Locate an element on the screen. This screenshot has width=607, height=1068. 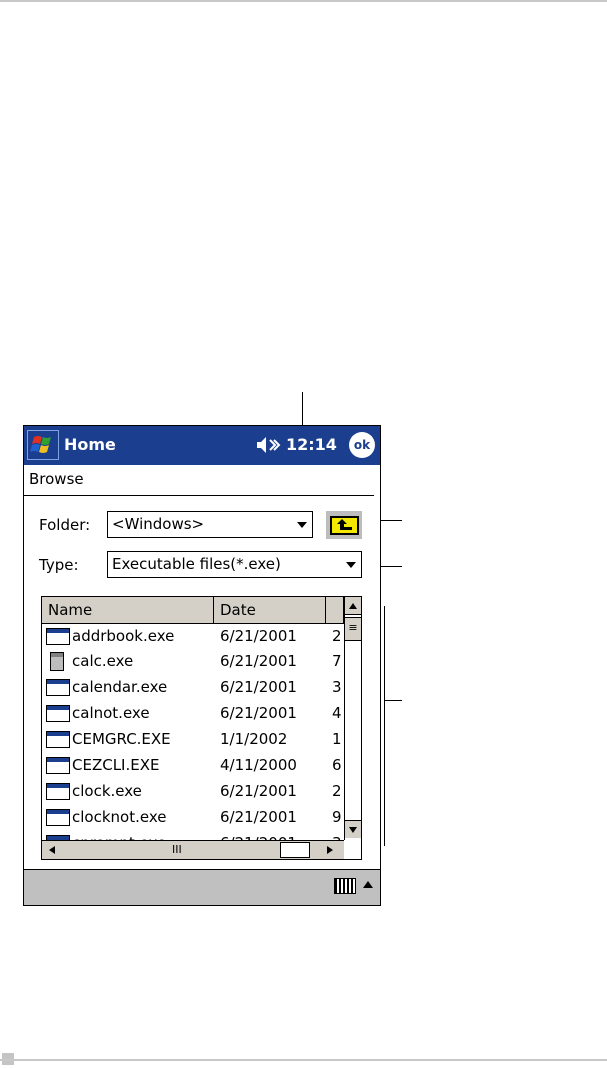
file-name: clock.exe is located at coordinates (107, 791).